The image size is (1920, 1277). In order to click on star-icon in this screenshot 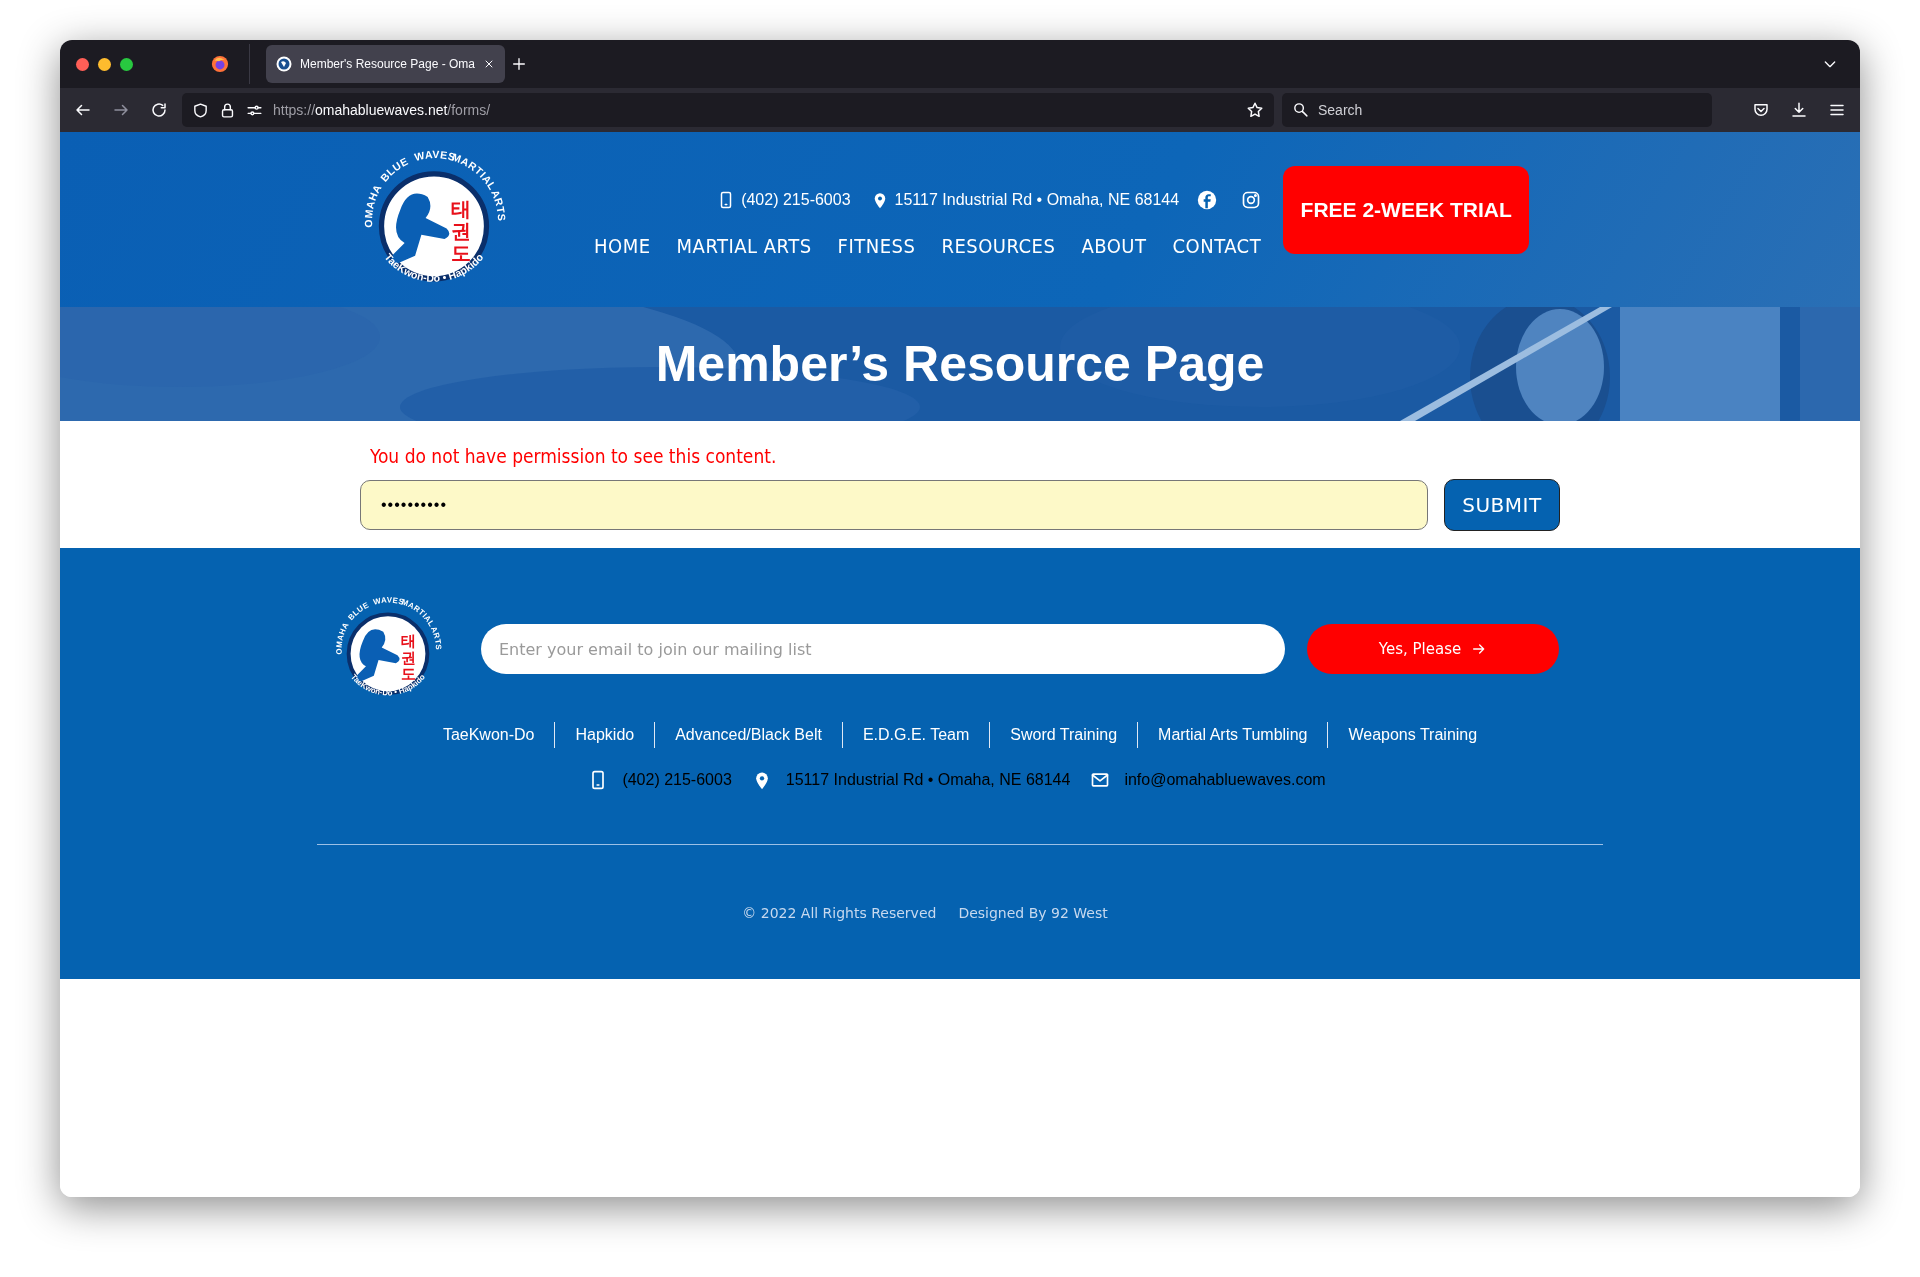, I will do `click(1255, 110)`.